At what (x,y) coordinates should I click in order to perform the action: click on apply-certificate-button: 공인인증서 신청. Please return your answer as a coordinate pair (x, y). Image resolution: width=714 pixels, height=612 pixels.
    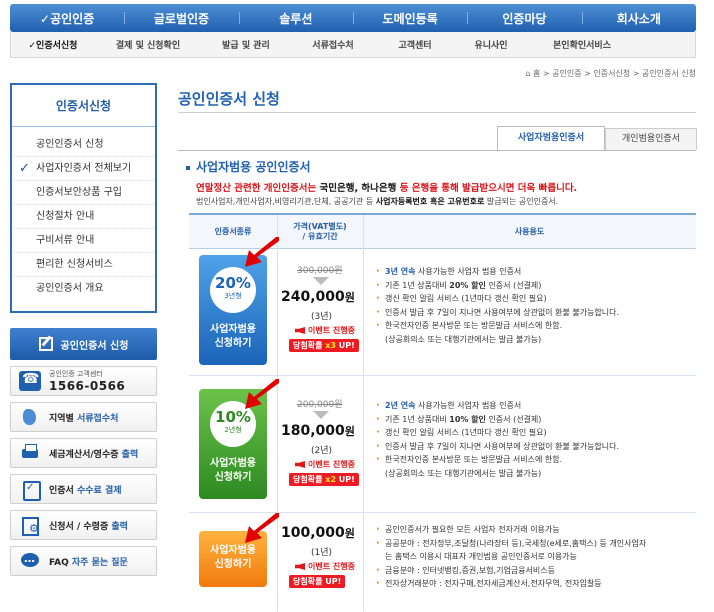
    Looking at the image, I should click on (83, 344).